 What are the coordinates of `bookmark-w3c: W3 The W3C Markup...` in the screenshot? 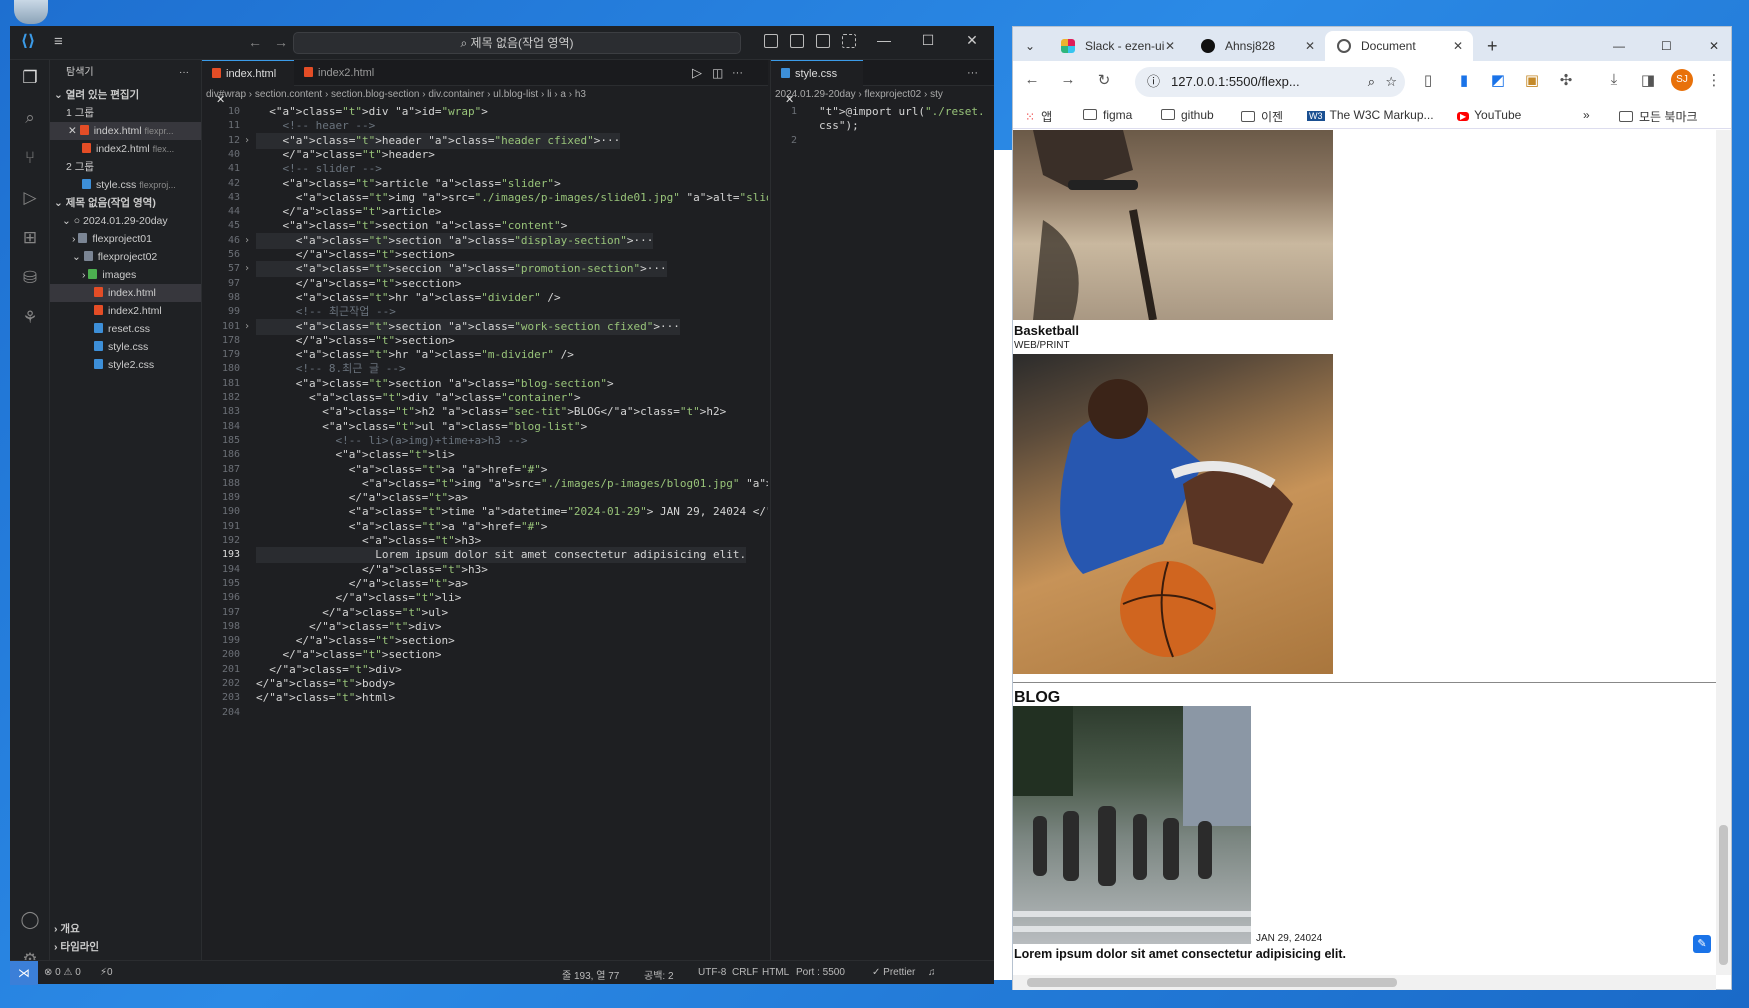 It's located at (1370, 115).